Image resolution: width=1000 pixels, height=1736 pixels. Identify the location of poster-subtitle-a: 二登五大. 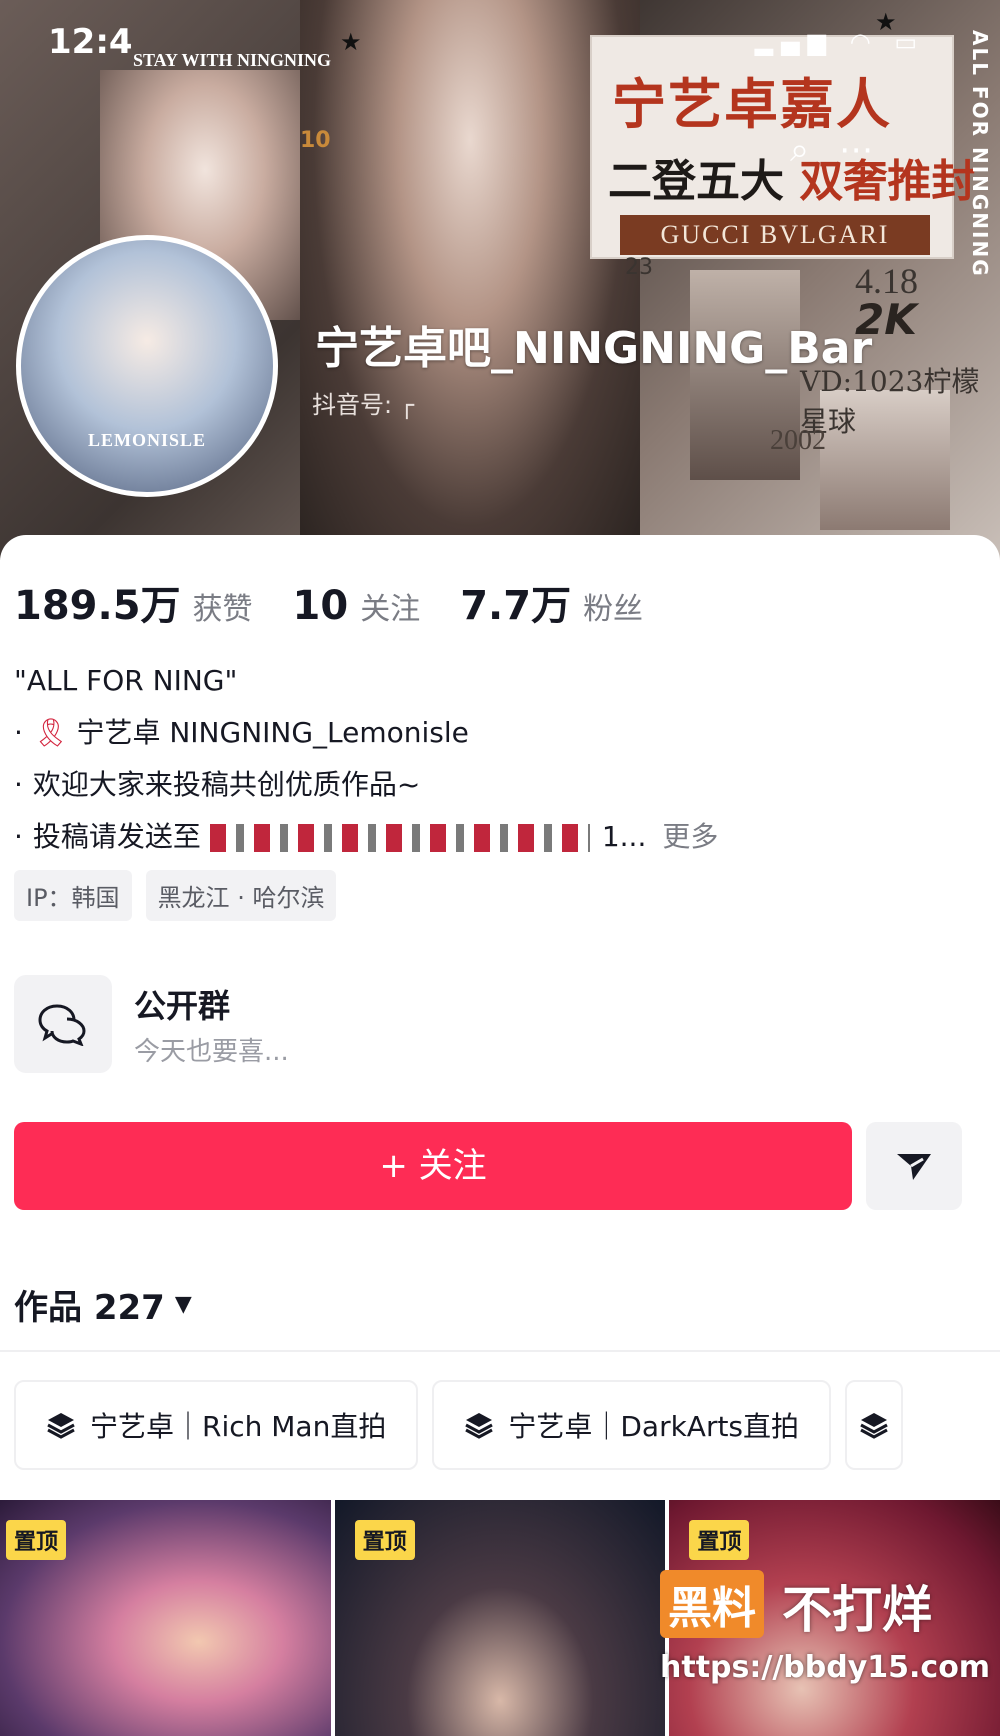
(696, 181).